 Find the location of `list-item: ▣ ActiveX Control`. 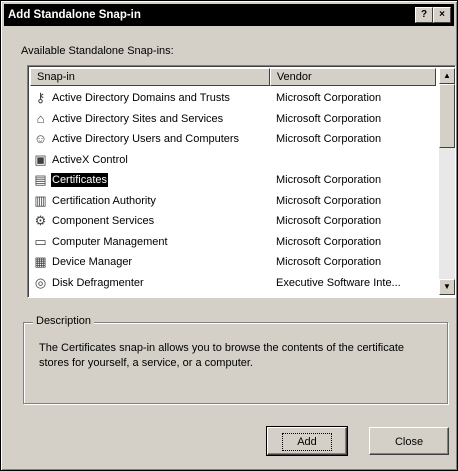

list-item: ▣ ActiveX Control is located at coordinates (233, 160).